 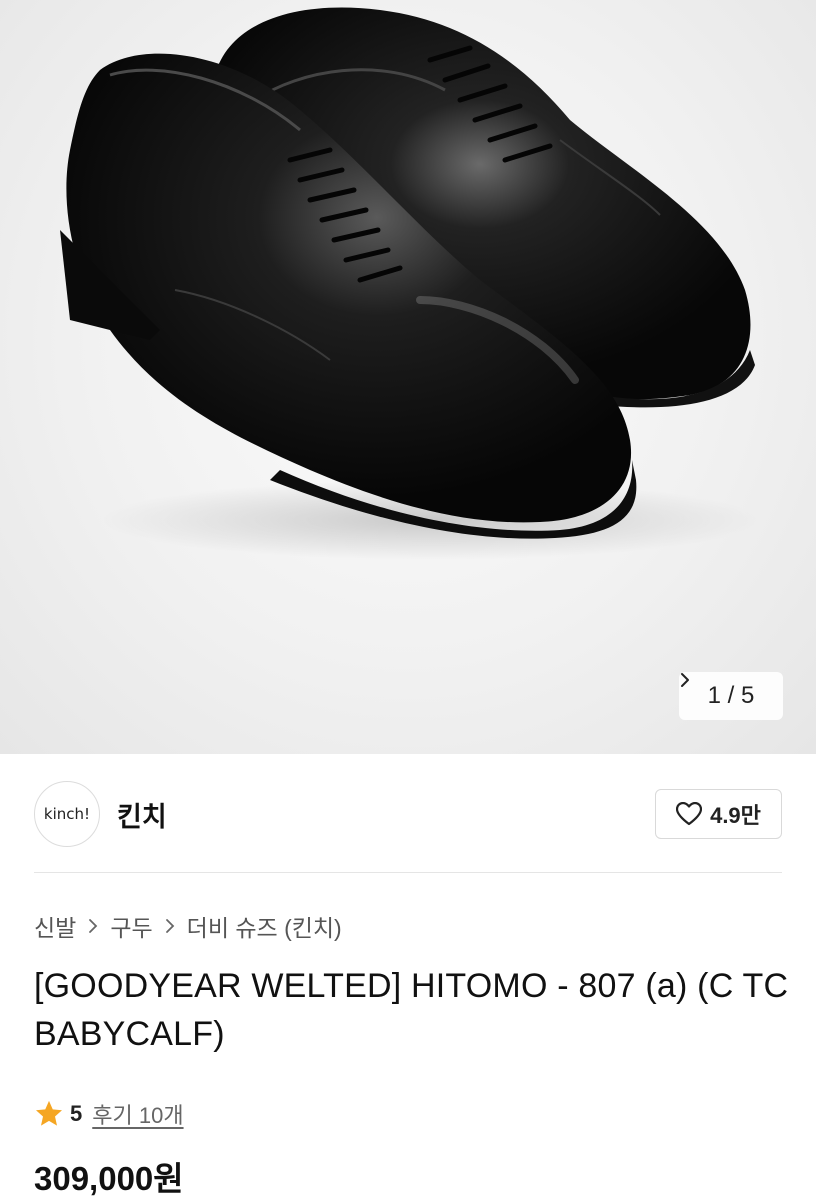 I want to click on store-logo-text: kinch!, so click(x=67, y=814).